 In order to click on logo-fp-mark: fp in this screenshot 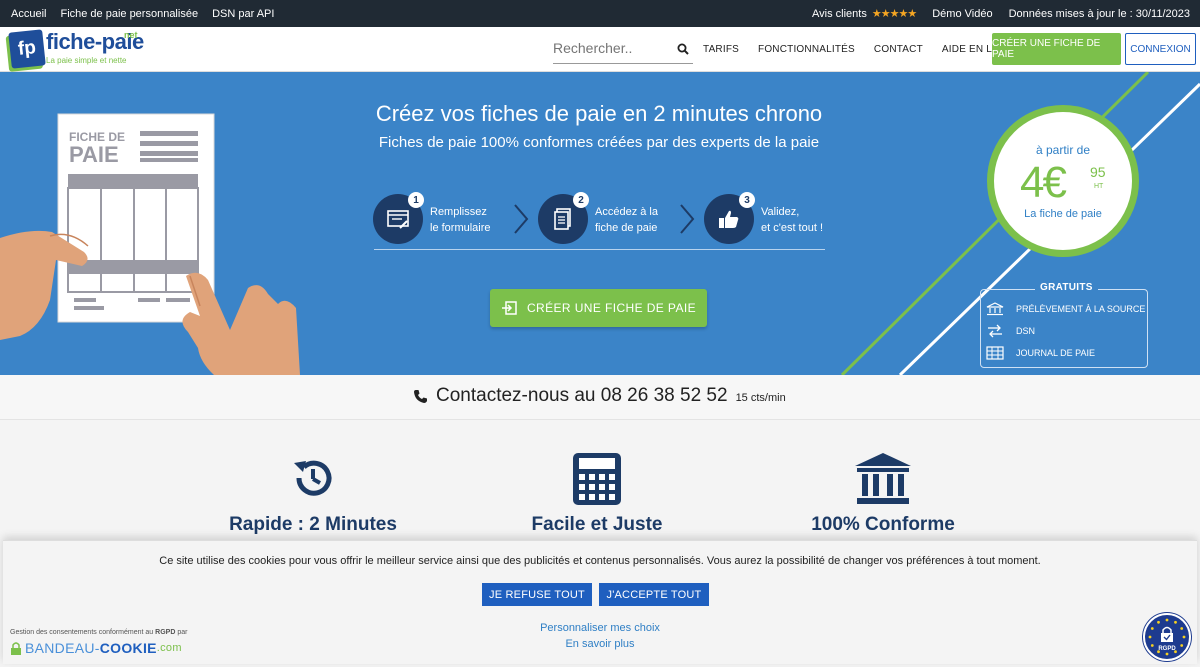, I will do `click(27, 49)`.